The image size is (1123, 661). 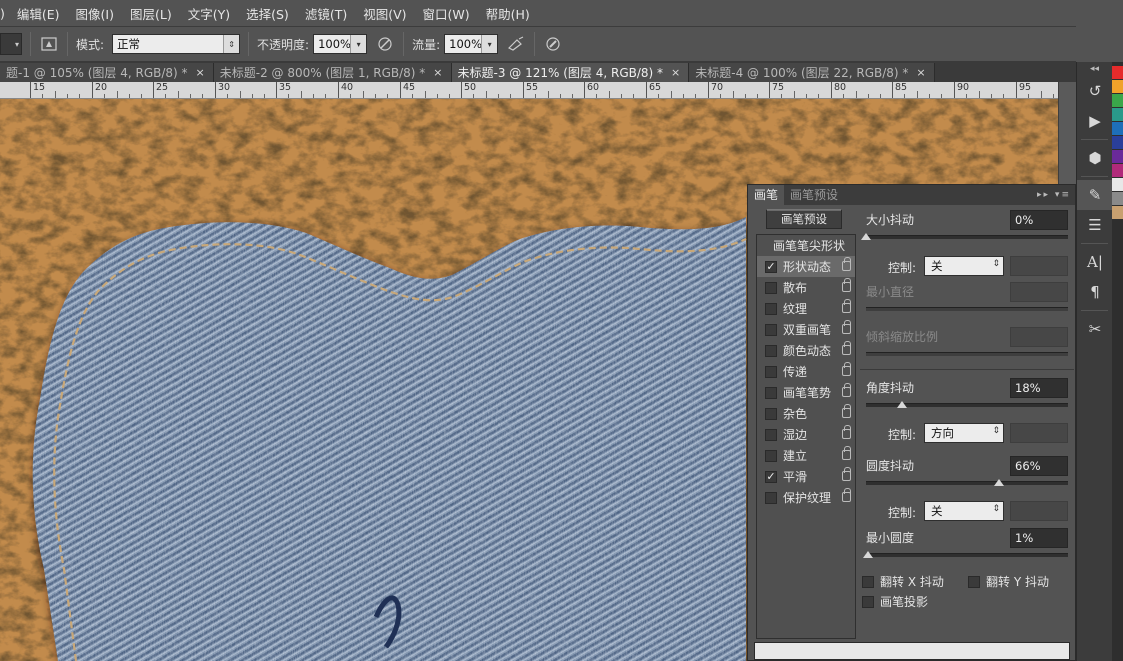 I want to click on menu-view: 视图(V), so click(x=384, y=13).